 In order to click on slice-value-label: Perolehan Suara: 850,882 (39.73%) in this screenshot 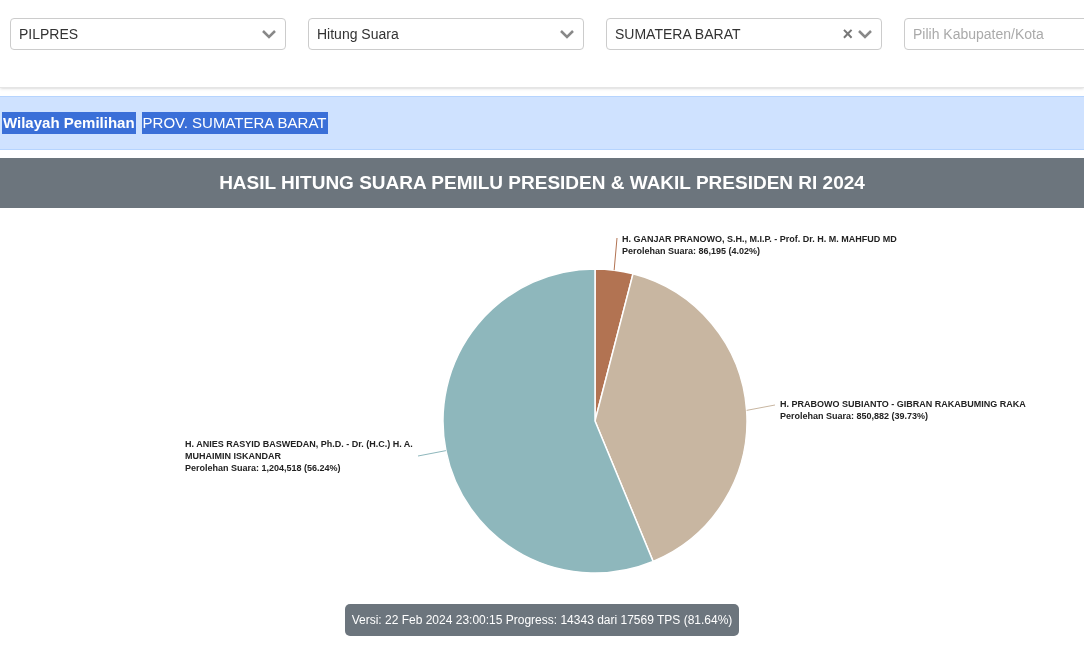, I will do `click(855, 416)`.